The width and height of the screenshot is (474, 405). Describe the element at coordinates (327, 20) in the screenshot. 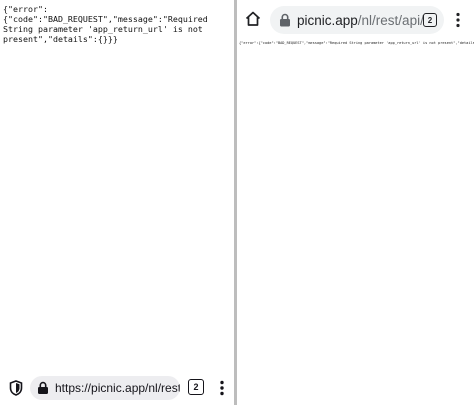

I see `url-host: picnic.app` at that location.